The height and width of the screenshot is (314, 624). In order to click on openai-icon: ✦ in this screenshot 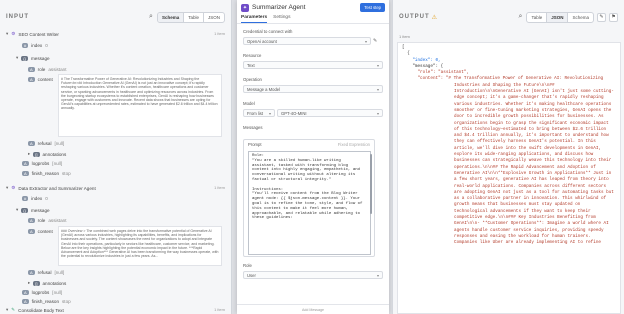, I will do `click(245, 7)`.